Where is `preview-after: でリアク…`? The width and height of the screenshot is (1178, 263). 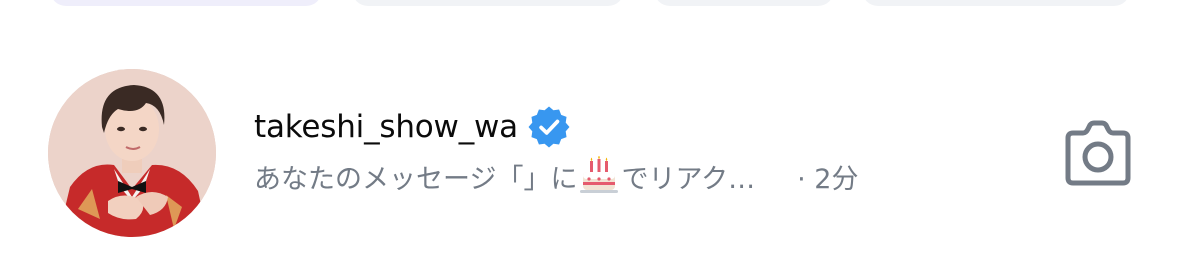
preview-after: でリアク… is located at coordinates (688, 179).